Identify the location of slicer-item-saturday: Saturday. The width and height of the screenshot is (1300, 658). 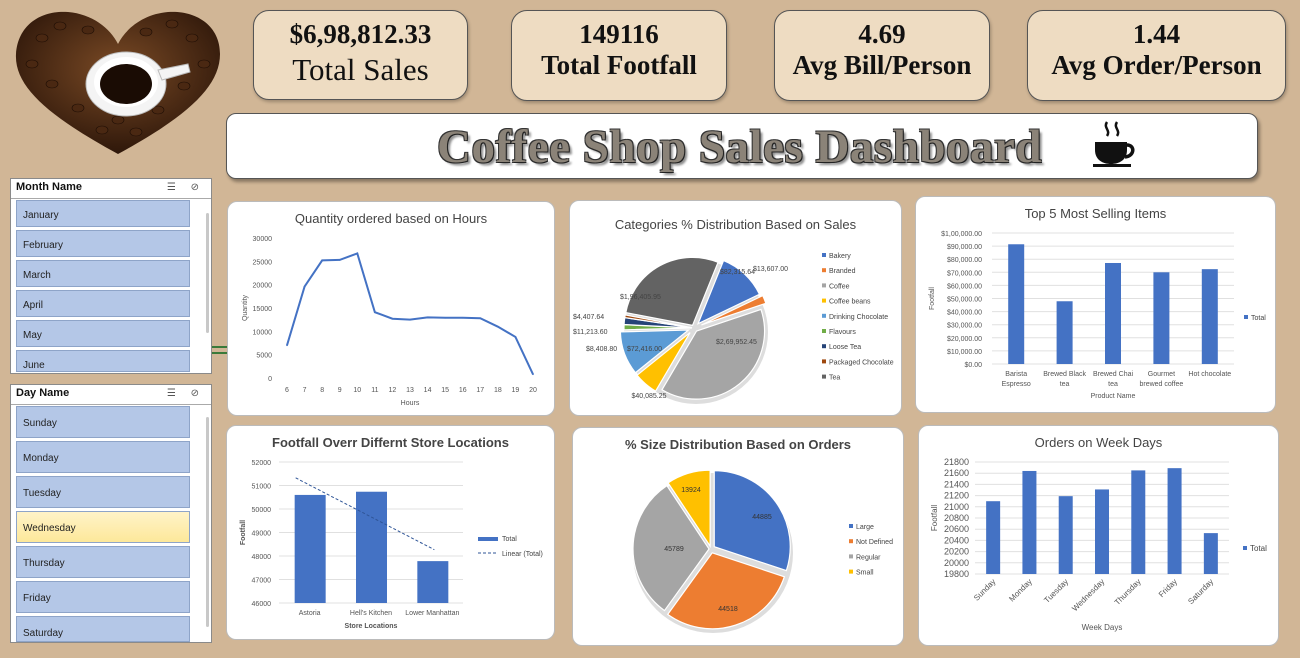
(103, 629).